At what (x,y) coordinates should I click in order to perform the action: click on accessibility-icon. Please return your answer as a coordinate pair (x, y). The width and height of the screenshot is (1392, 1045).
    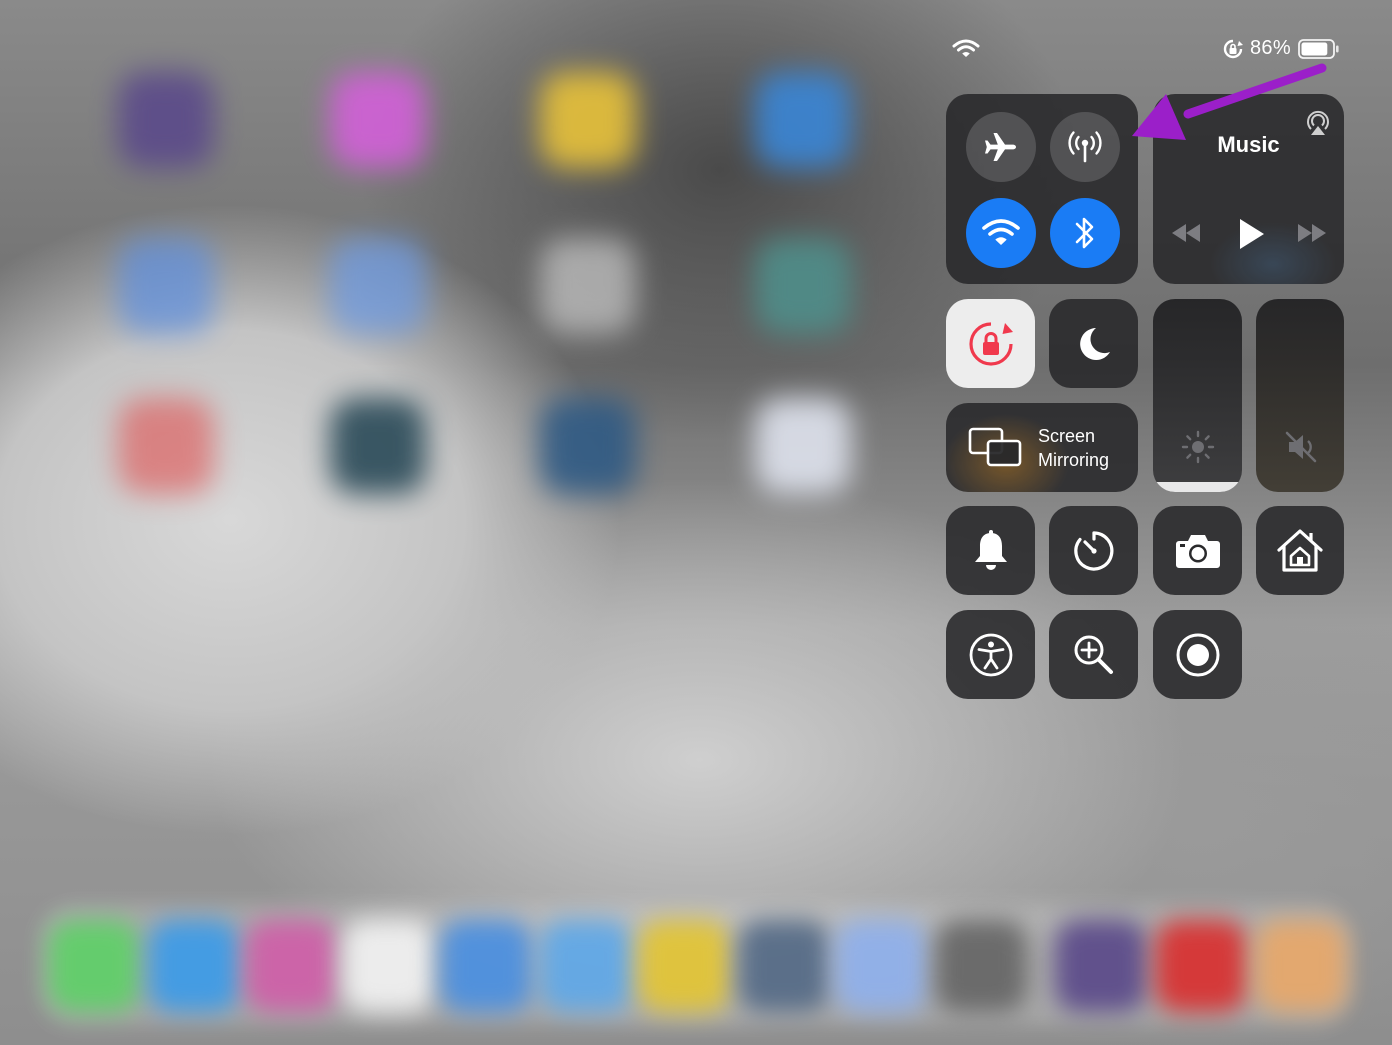
    Looking at the image, I should click on (991, 655).